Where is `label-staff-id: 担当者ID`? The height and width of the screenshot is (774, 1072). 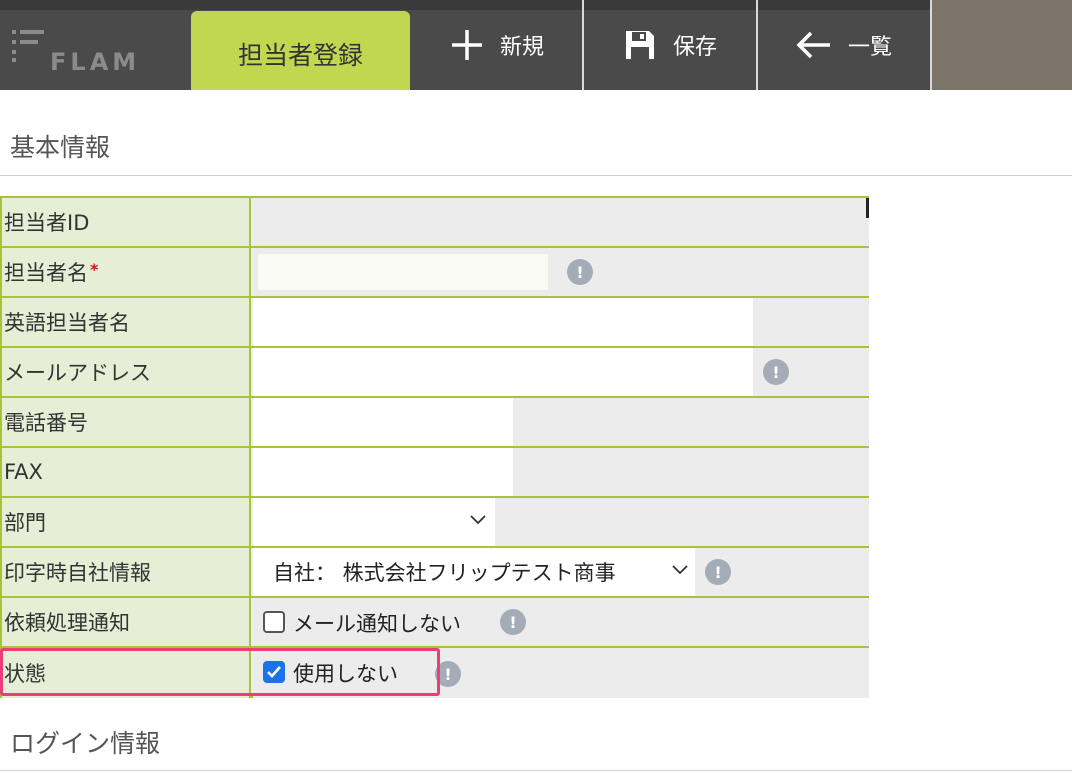
label-staff-id: 担当者ID is located at coordinates (126, 222).